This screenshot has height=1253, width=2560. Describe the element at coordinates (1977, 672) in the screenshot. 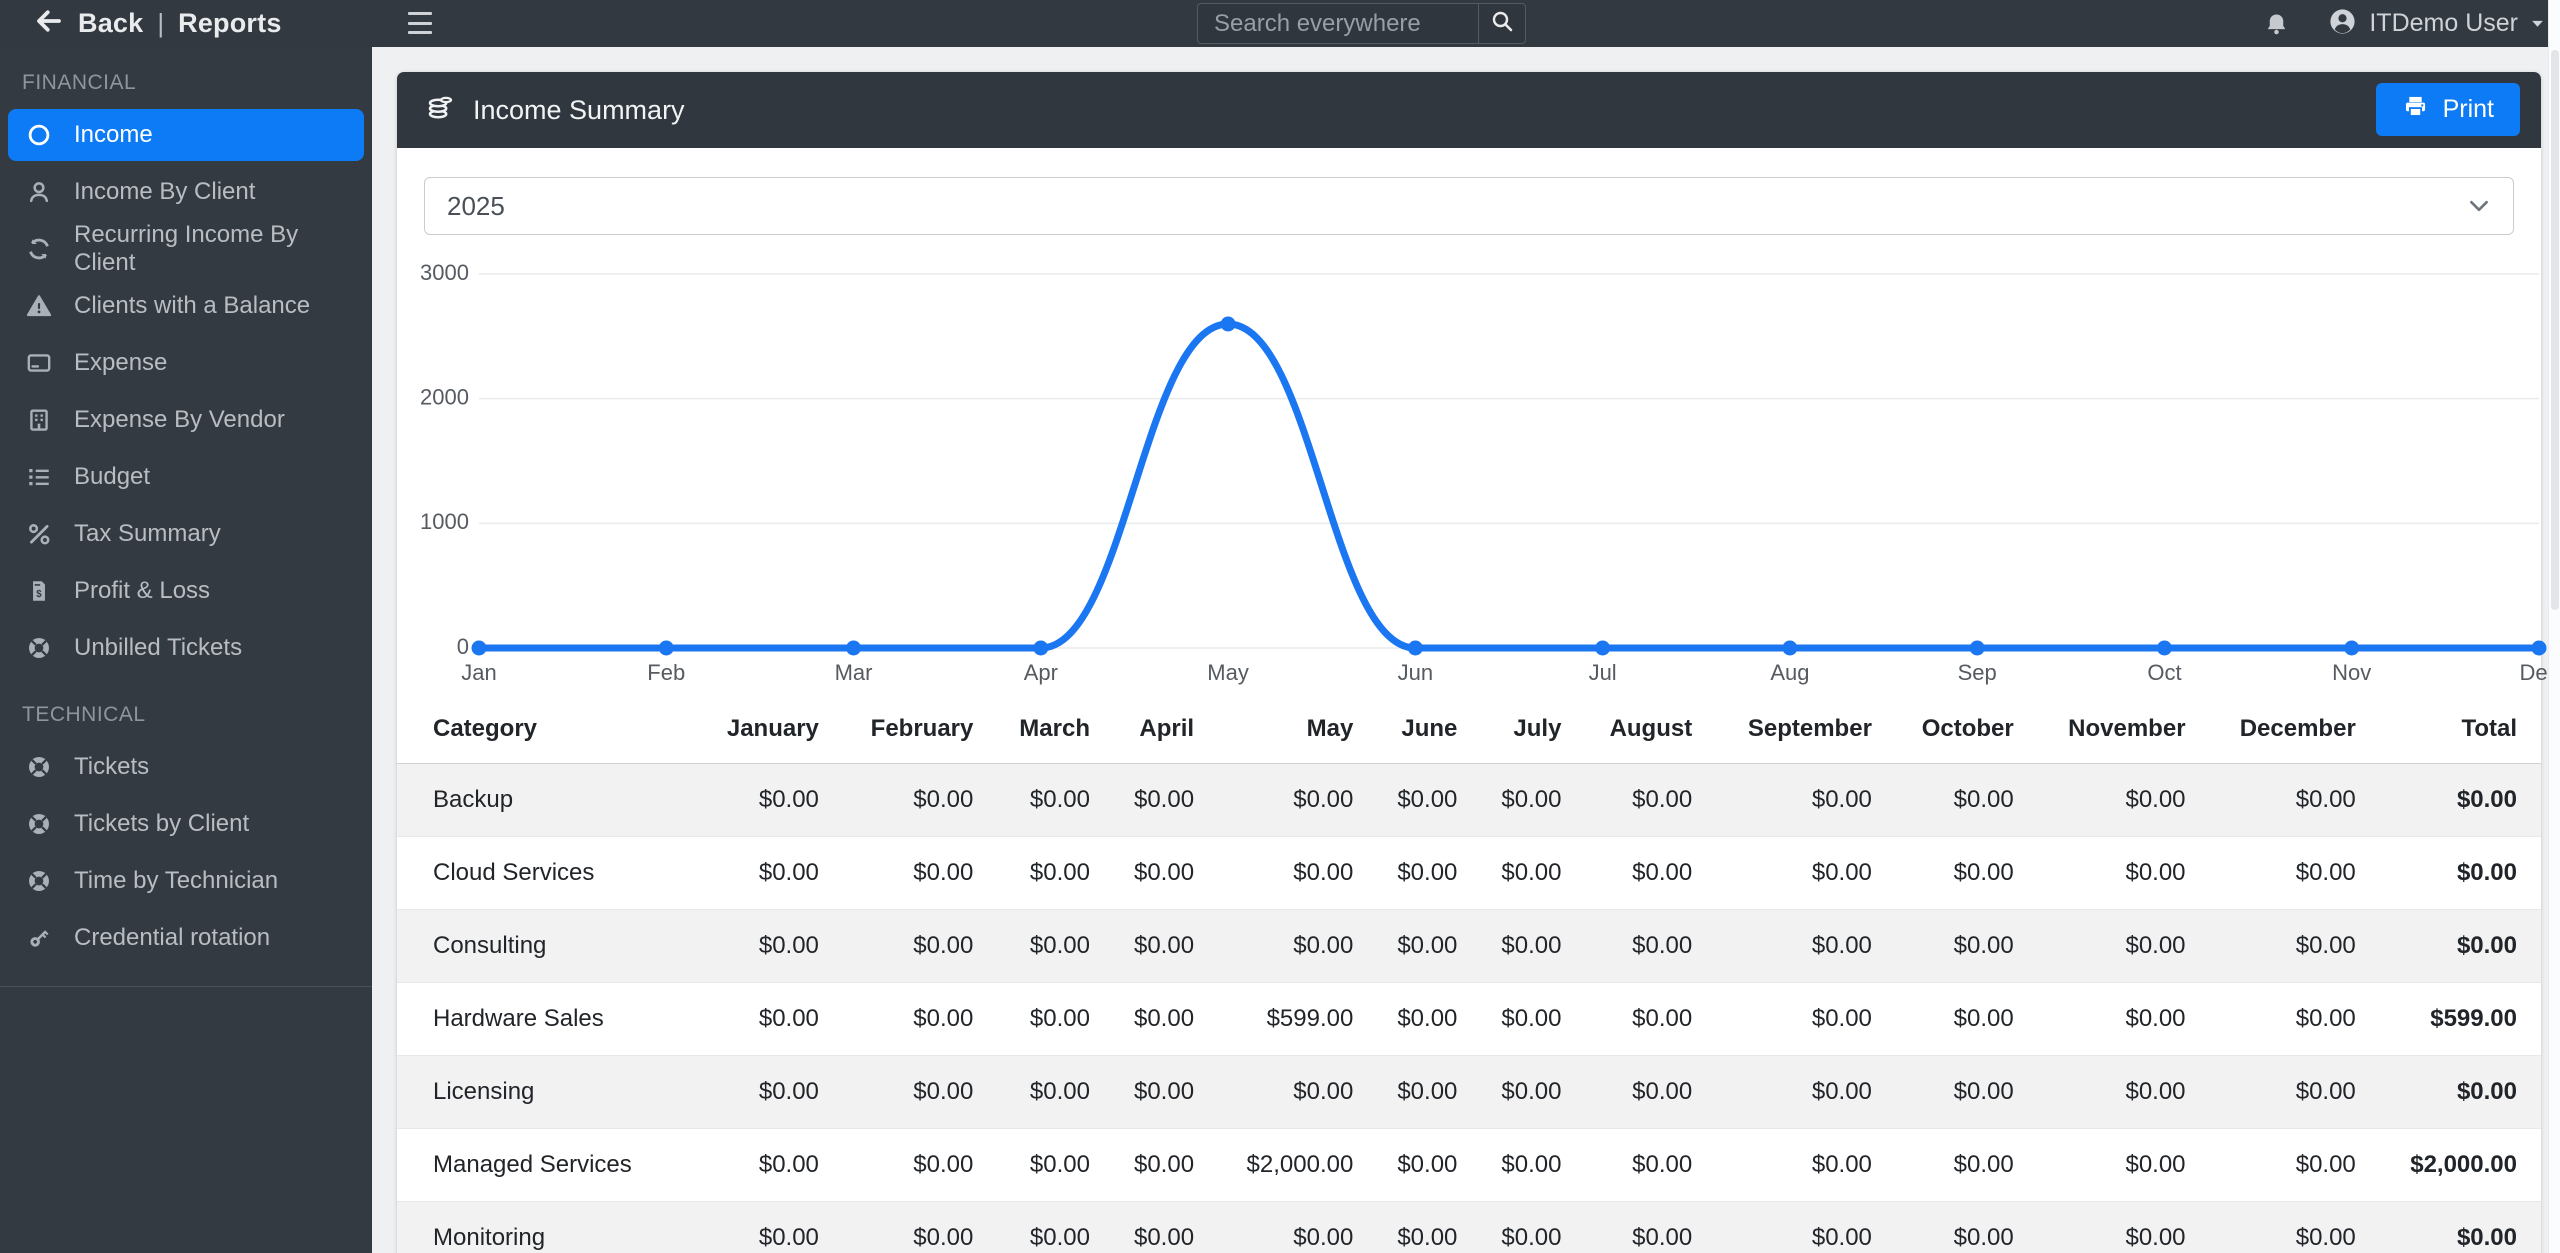

I see `svg-text: Sep` at that location.